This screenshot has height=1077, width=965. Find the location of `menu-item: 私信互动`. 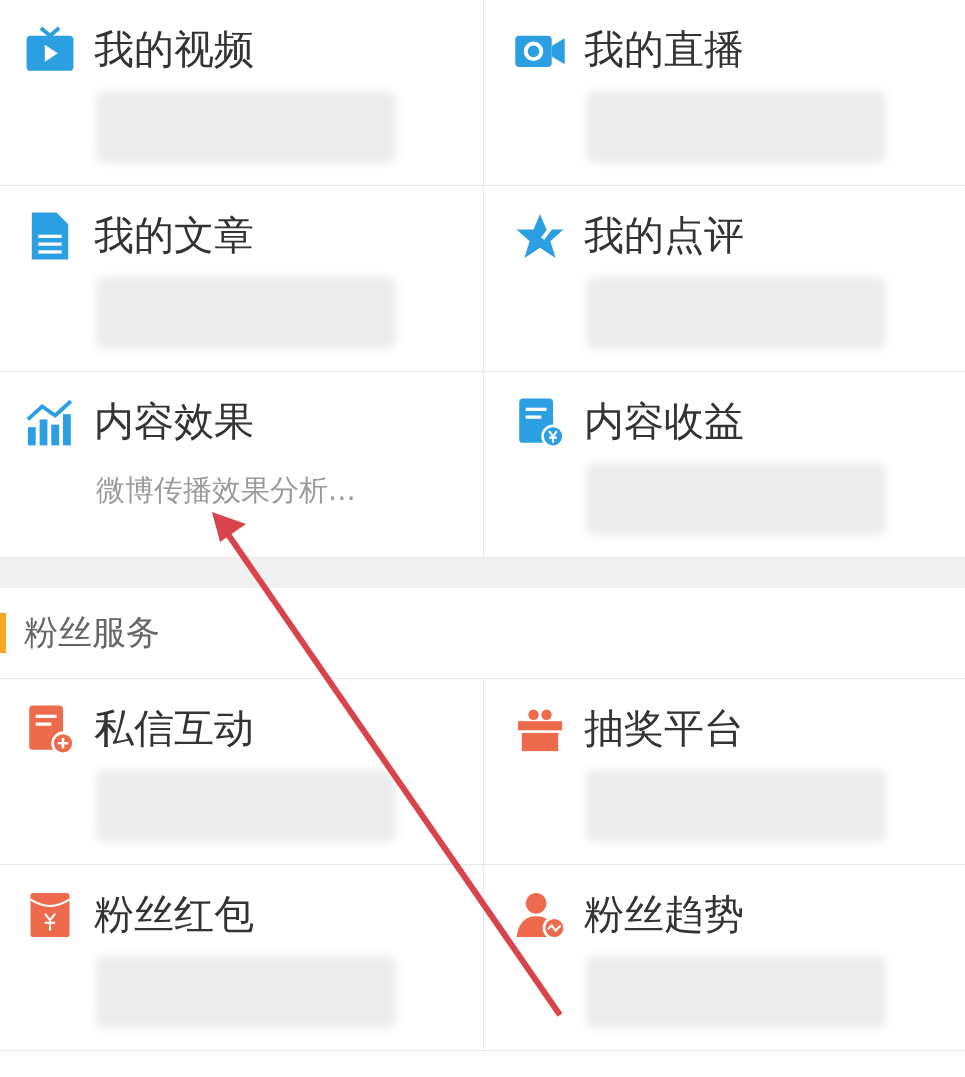

menu-item: 私信互动 is located at coordinates (241, 728).